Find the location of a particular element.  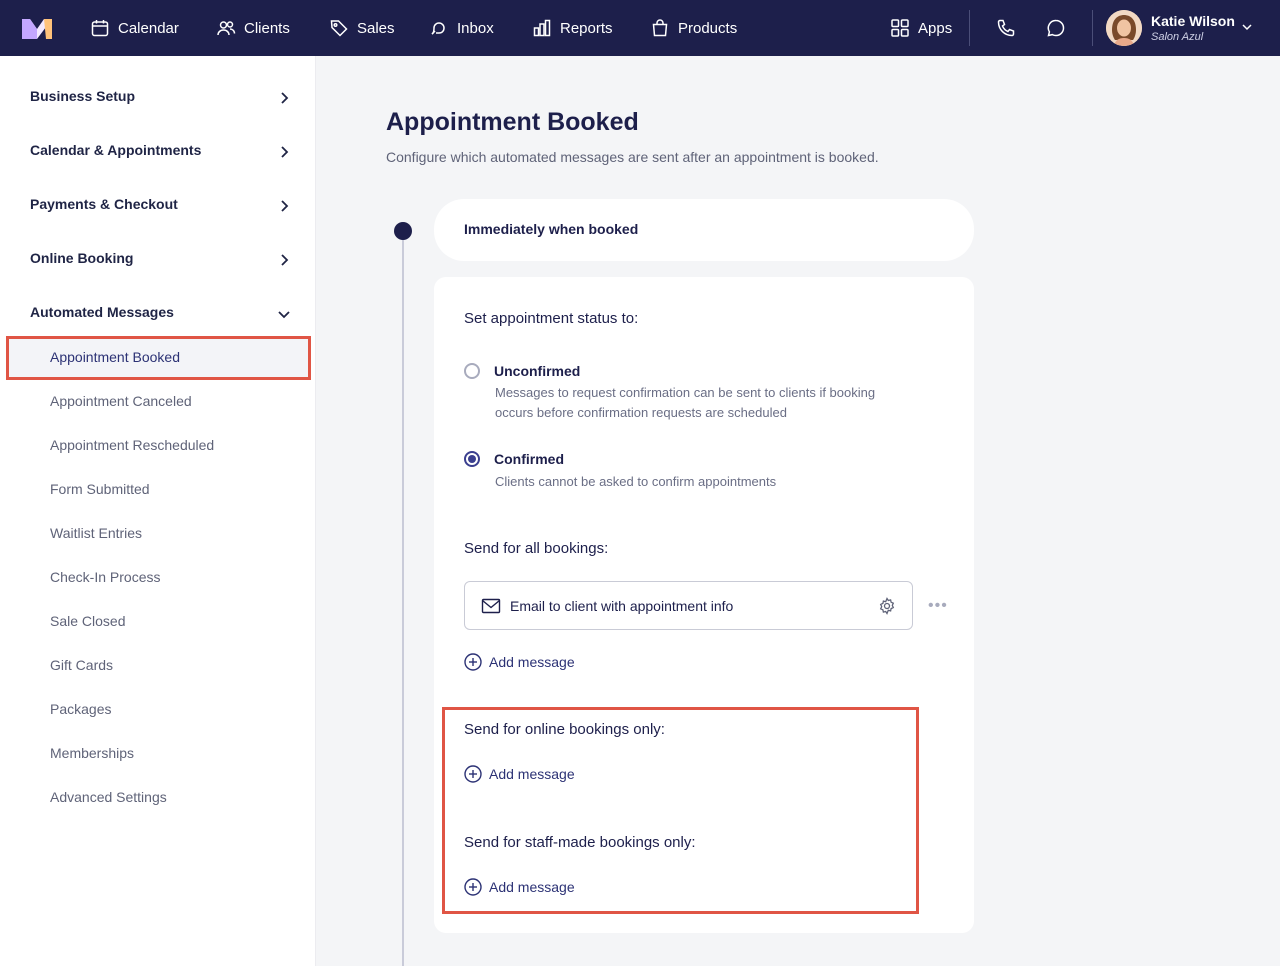

message-item-label: Email to client with appointment info is located at coordinates (622, 606).